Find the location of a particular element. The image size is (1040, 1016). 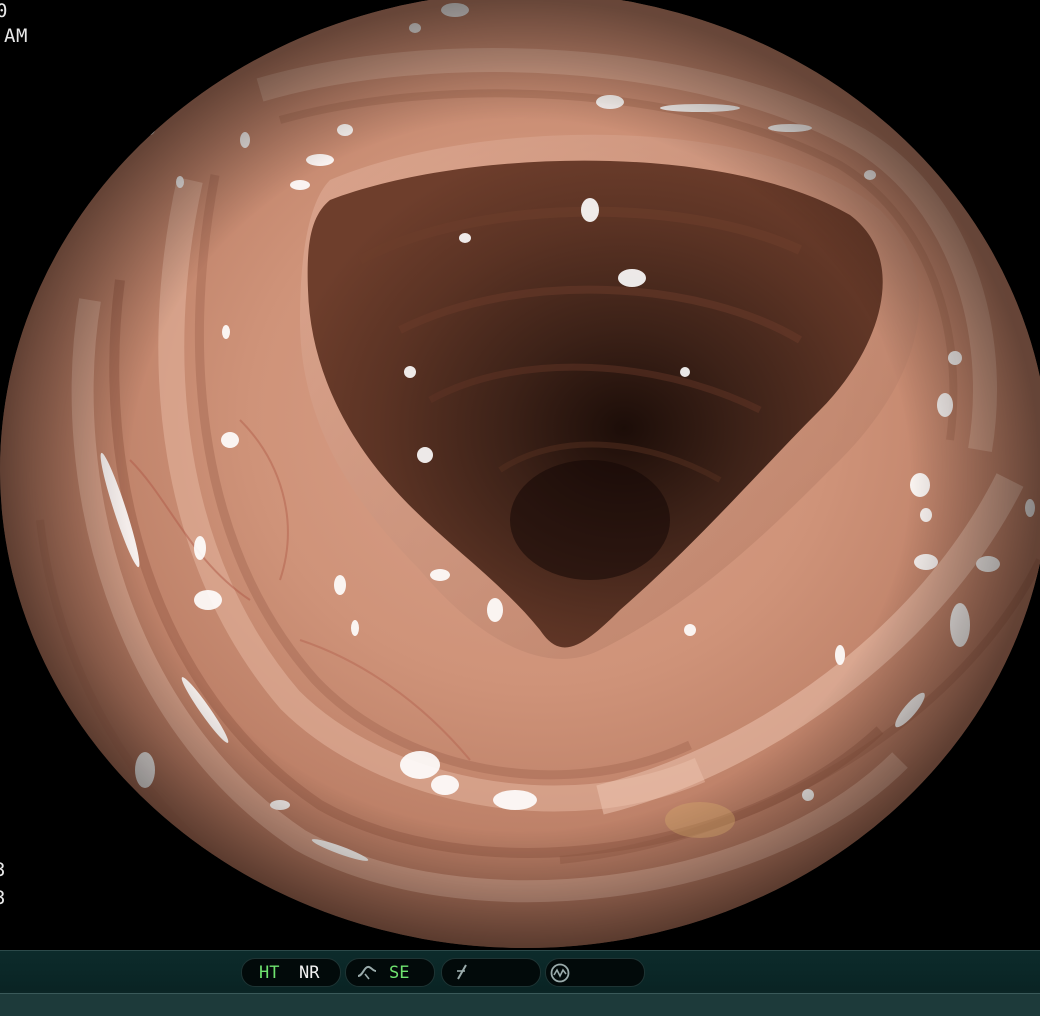

f-slash-icon is located at coordinates (462, 974).